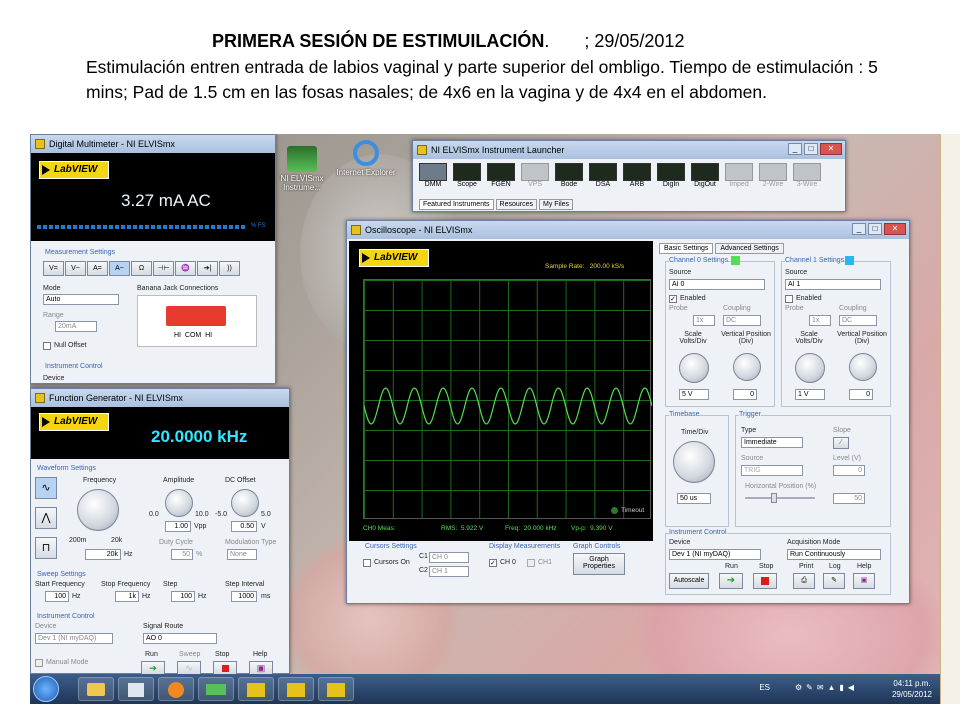 The image size is (960, 720). I want to click on hpos-input: 50, so click(849, 498).